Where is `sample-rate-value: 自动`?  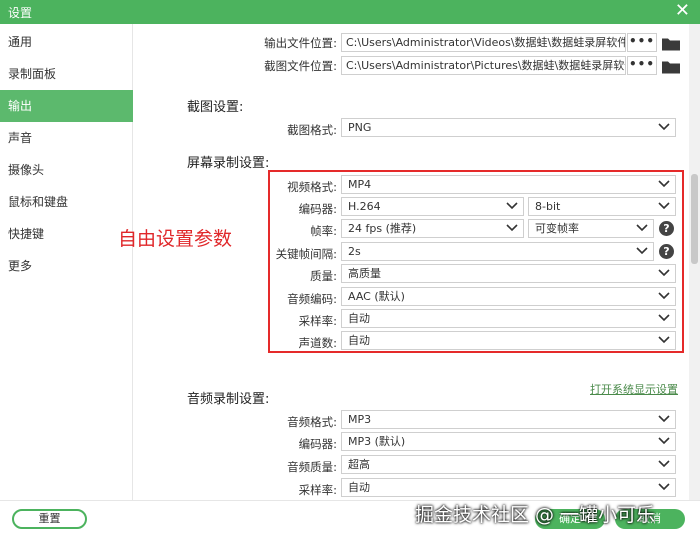 sample-rate-value: 自动 is located at coordinates (359, 318).